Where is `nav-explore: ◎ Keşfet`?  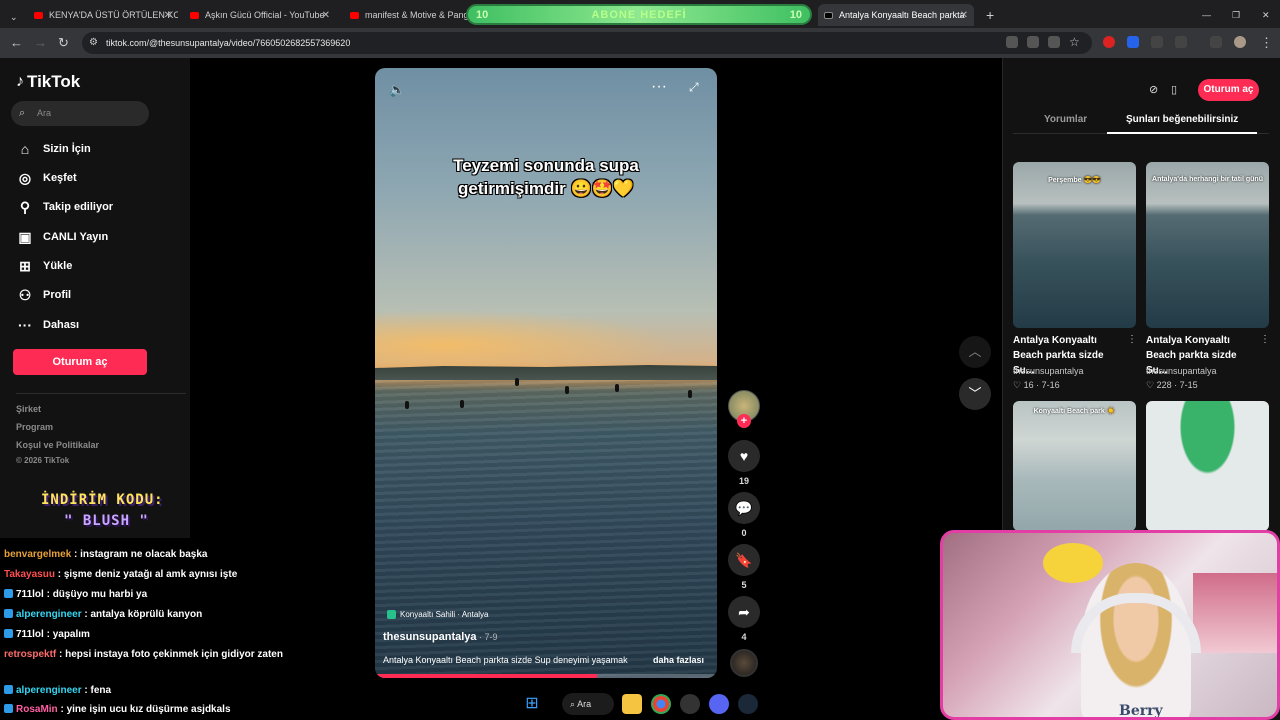 nav-explore: ◎ Keşfet is located at coordinates (45, 178).